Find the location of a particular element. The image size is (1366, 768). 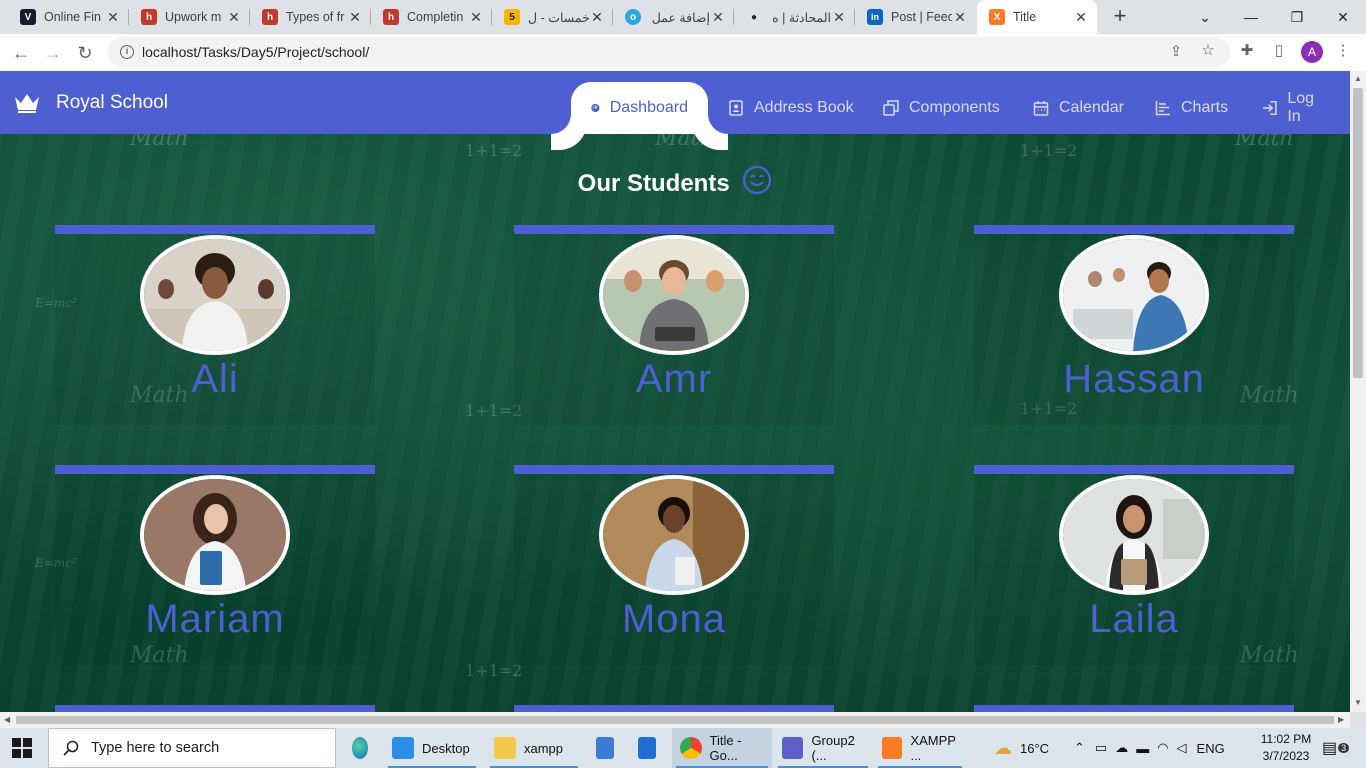

student-card: Mariam is located at coordinates (215, 565).